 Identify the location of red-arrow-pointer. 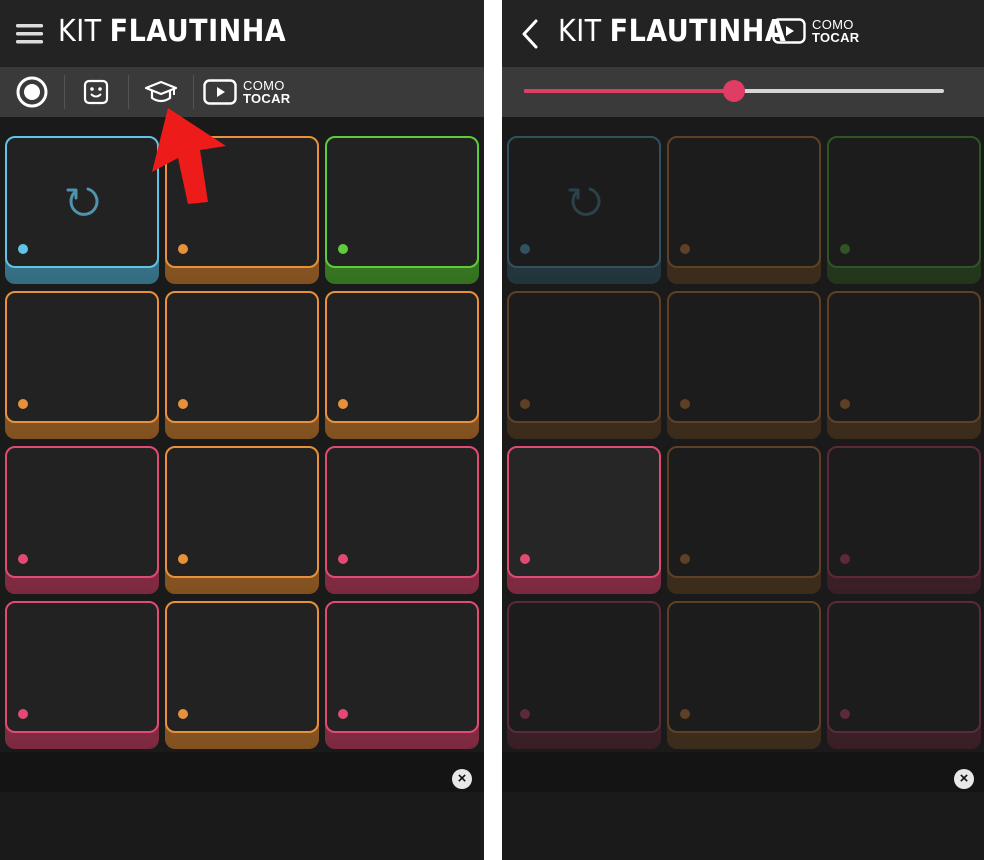
(189, 156).